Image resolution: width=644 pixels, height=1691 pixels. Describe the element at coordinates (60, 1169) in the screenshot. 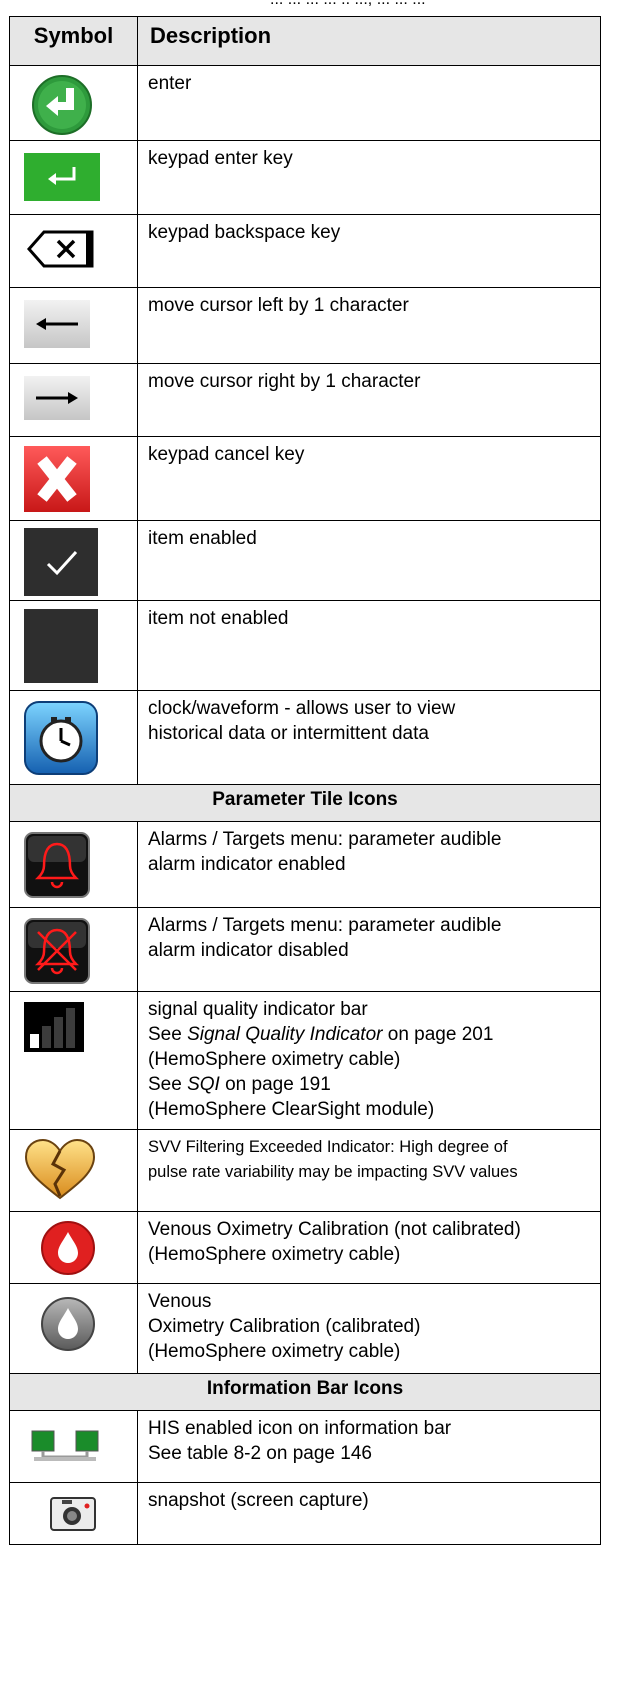

I see `broken-heart-icon` at that location.